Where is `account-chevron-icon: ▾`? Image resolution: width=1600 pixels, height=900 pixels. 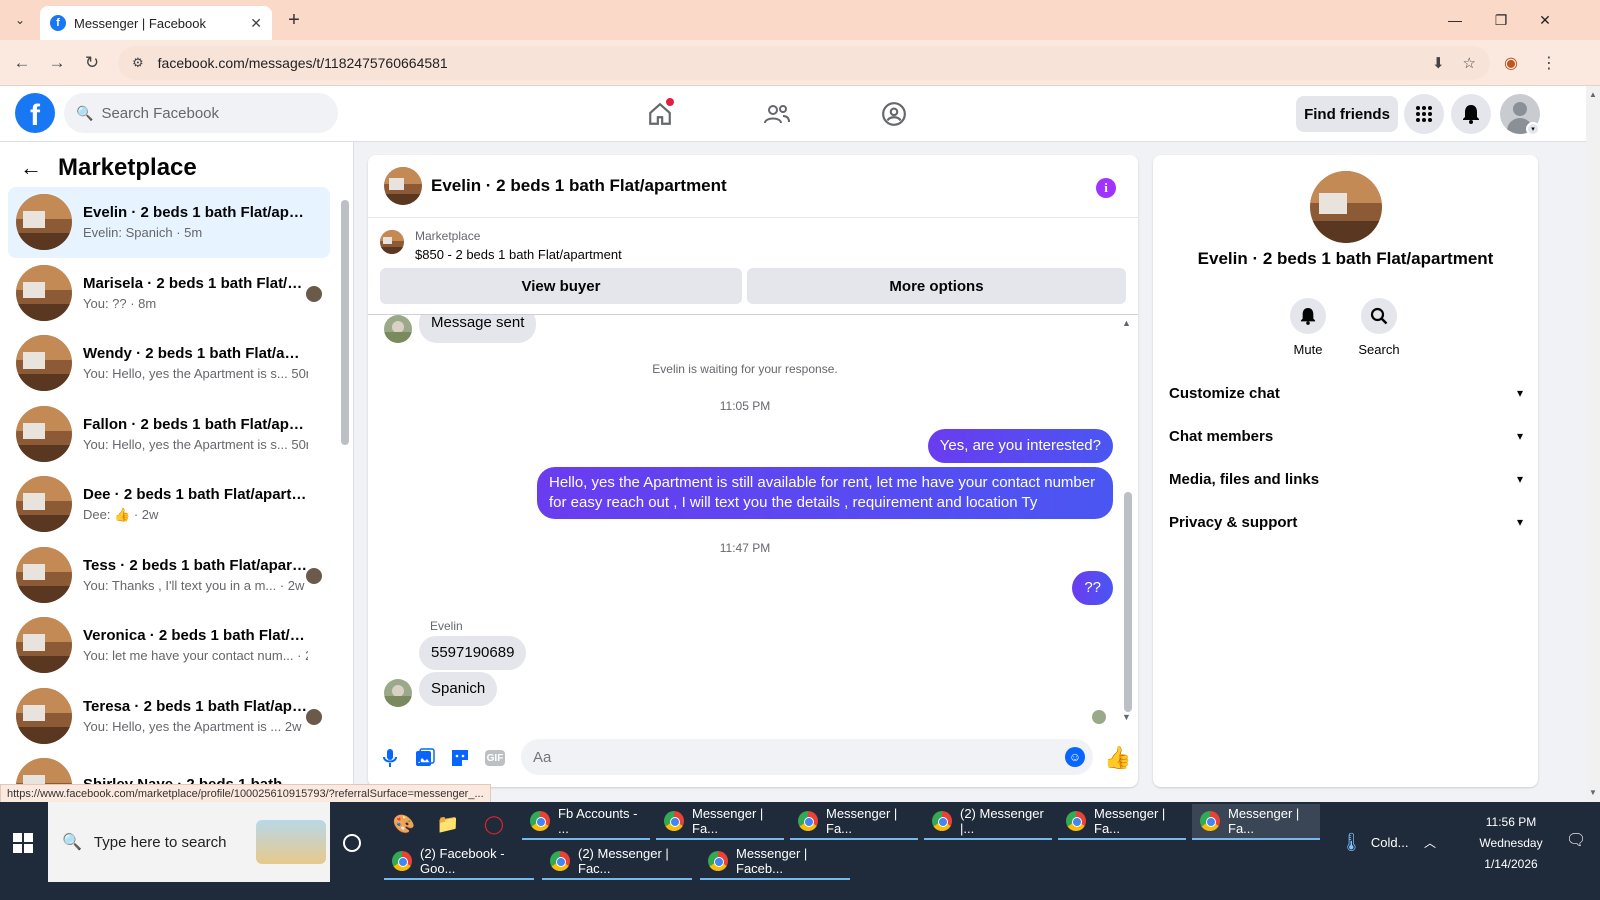 account-chevron-icon: ▾ is located at coordinates (1533, 129).